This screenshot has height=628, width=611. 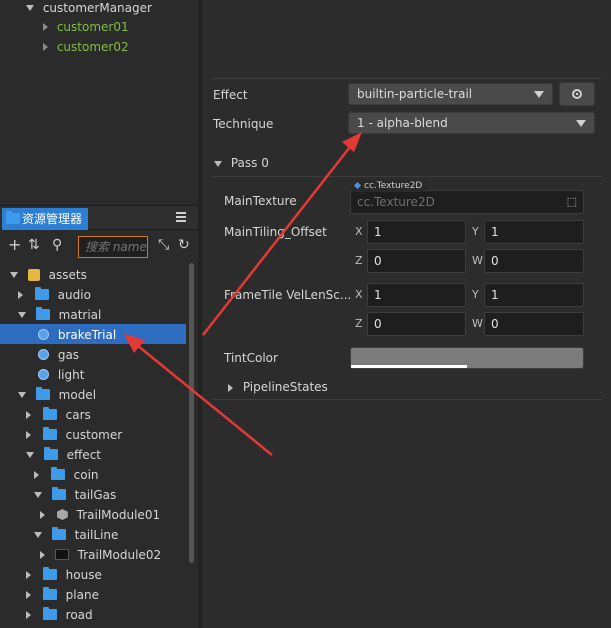 I want to click on tint-color-swatch, so click(x=467, y=358).